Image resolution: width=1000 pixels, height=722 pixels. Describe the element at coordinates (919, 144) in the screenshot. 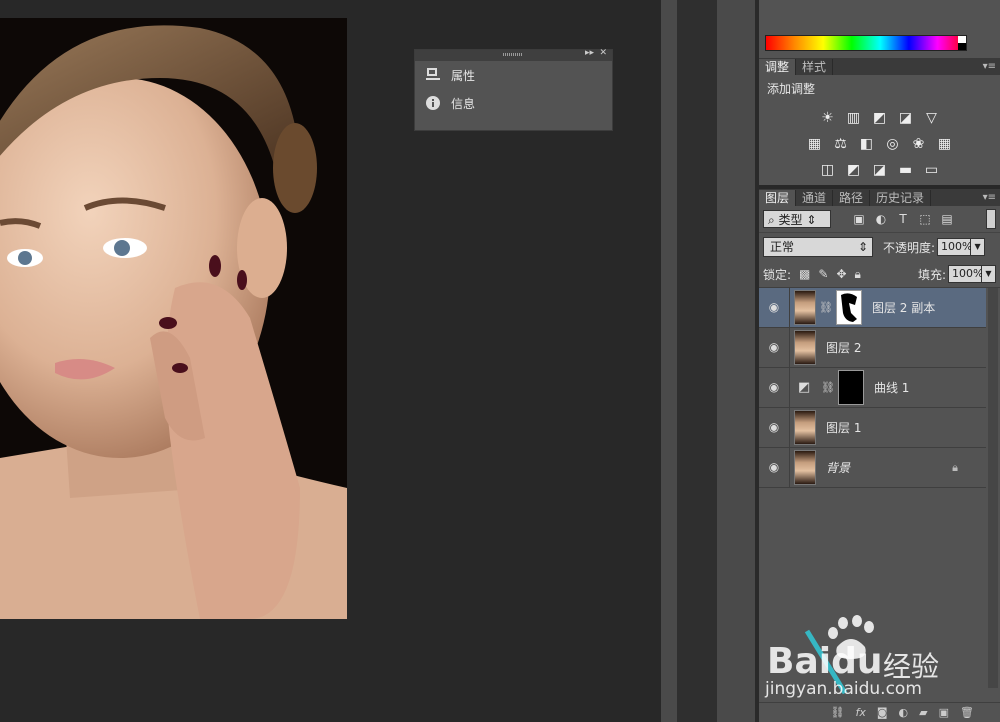

I see `channel-mixer-icon: ❀` at that location.